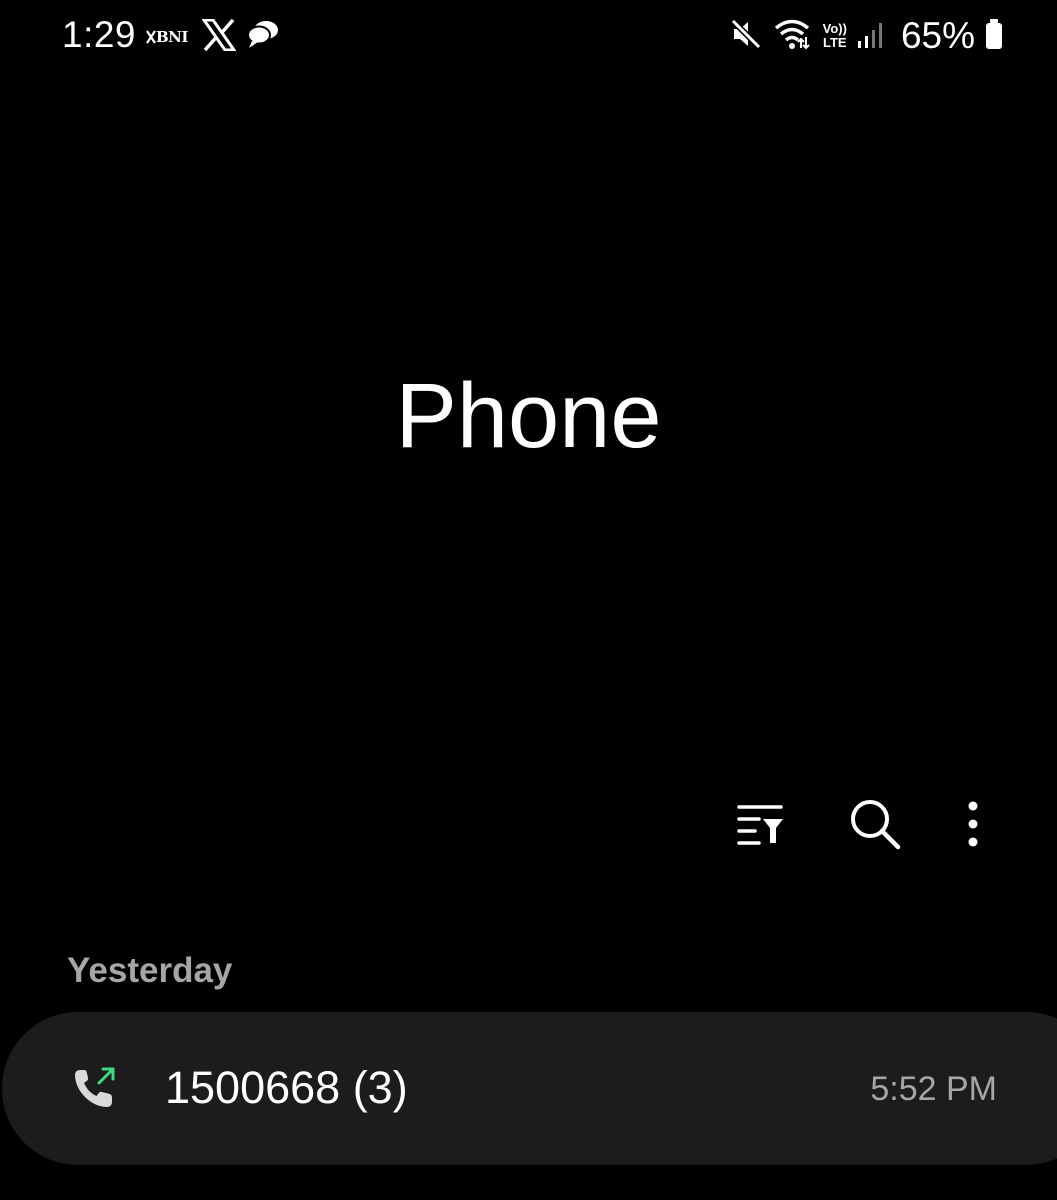 The image size is (1057, 1200). Describe the element at coordinates (529, 1088) in the screenshot. I see `call-log-item: 1500668 (3) 5:52 PM` at that location.